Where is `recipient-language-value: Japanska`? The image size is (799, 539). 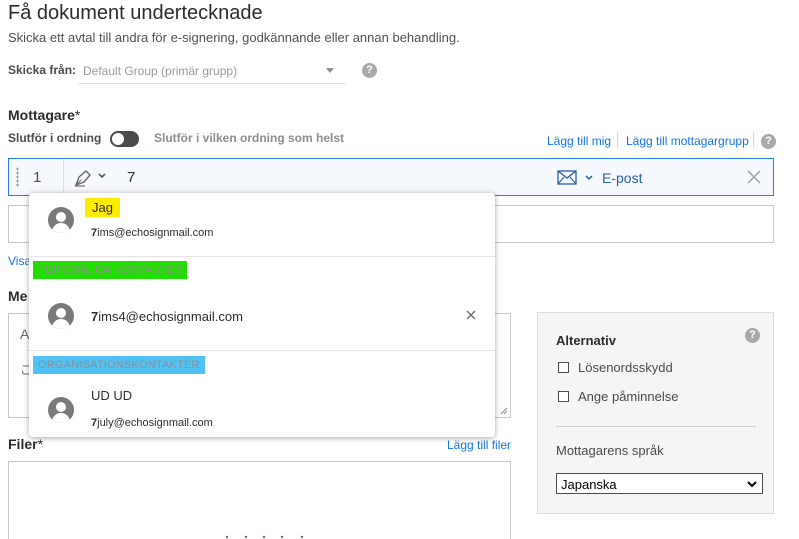 recipient-language-value: Japanska is located at coordinates (589, 484).